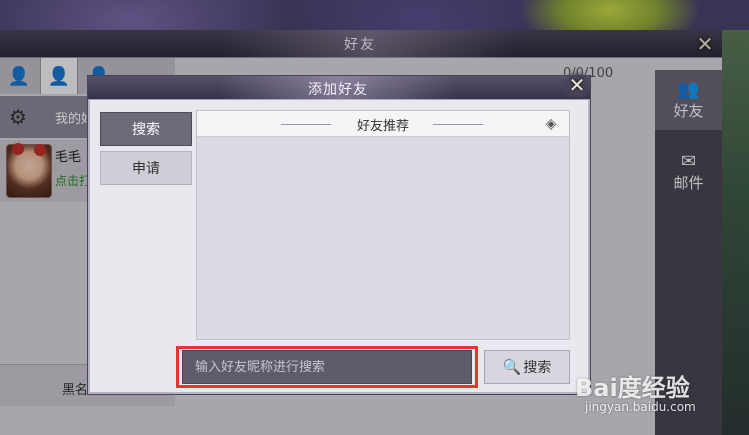 The width and height of the screenshot is (749, 435). I want to click on recommend-header: 好友推荐 ◈, so click(383, 124).